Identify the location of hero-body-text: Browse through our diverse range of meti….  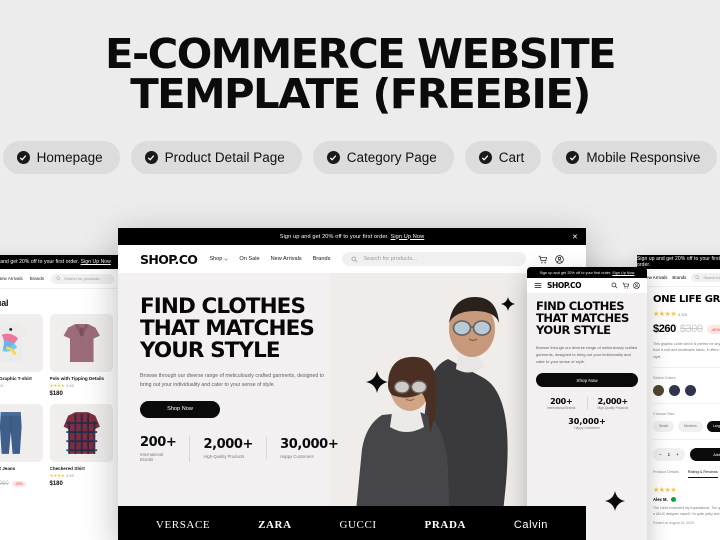
(232, 380).